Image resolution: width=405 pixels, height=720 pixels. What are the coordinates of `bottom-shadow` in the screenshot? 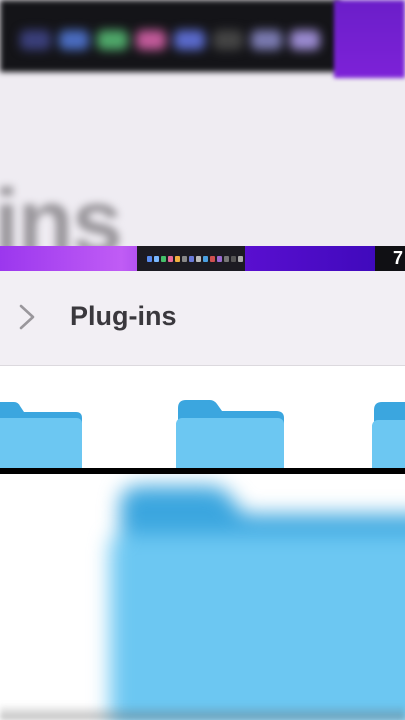 It's located at (202, 712).